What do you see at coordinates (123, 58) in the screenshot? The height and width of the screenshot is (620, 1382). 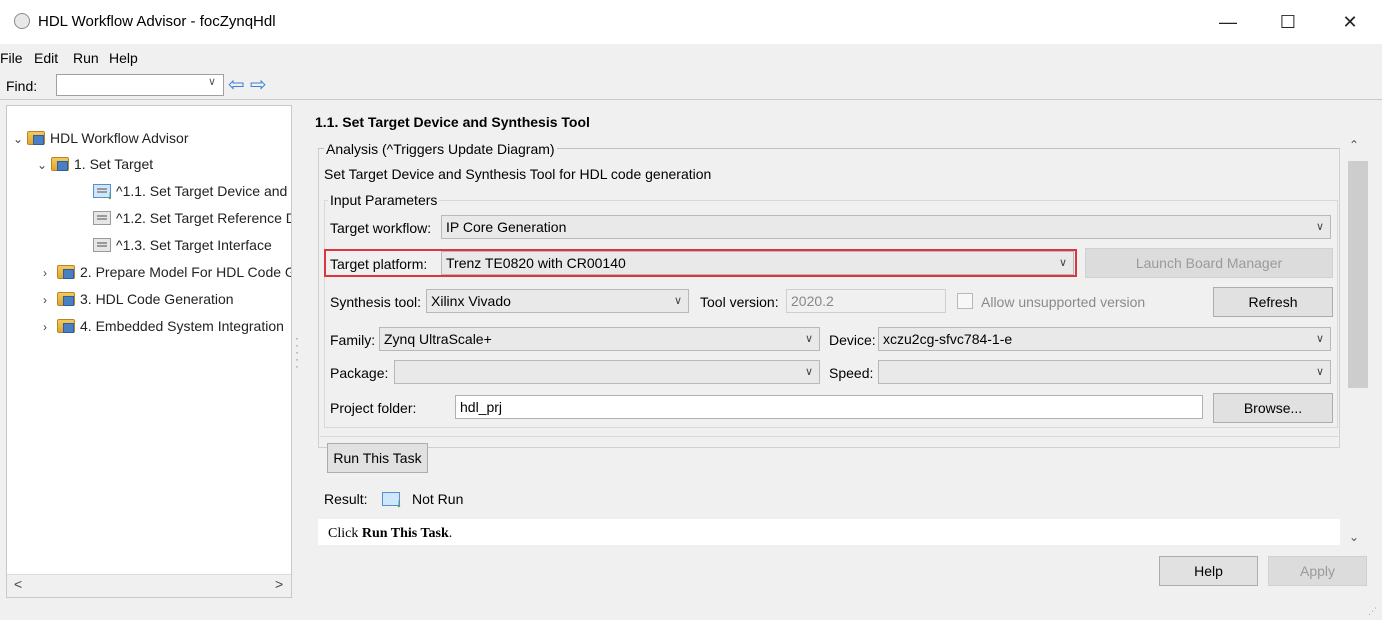 I see `menu-help: Help` at bounding box center [123, 58].